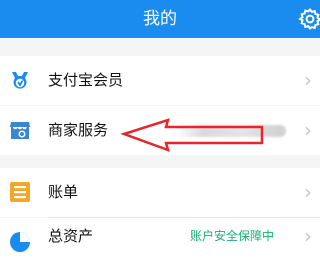 Image resolution: width=320 pixels, height=267 pixels. Describe the element at coordinates (231, 131) in the screenshot. I see `blurred-text` at that location.